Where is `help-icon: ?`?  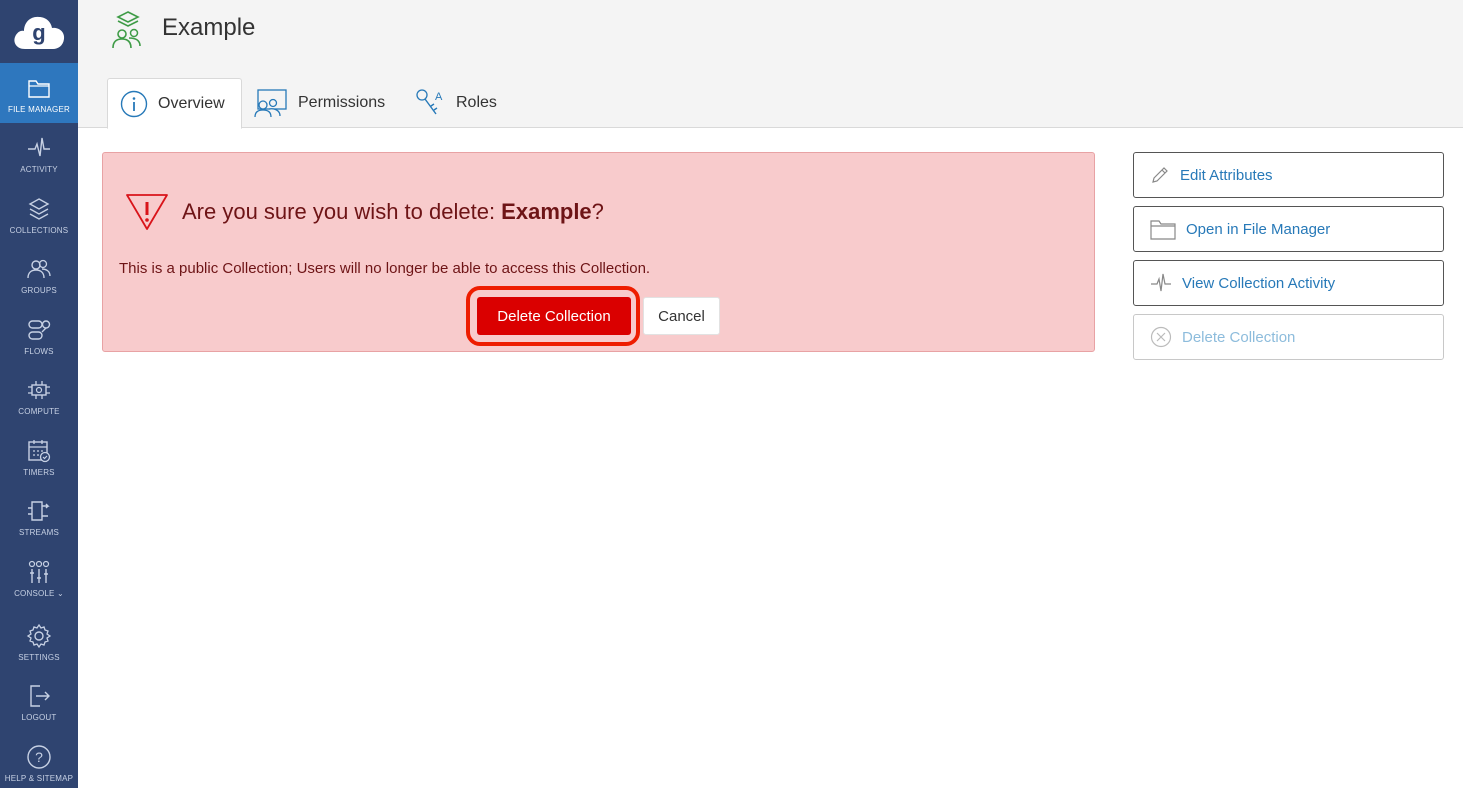 help-icon: ? is located at coordinates (39, 757).